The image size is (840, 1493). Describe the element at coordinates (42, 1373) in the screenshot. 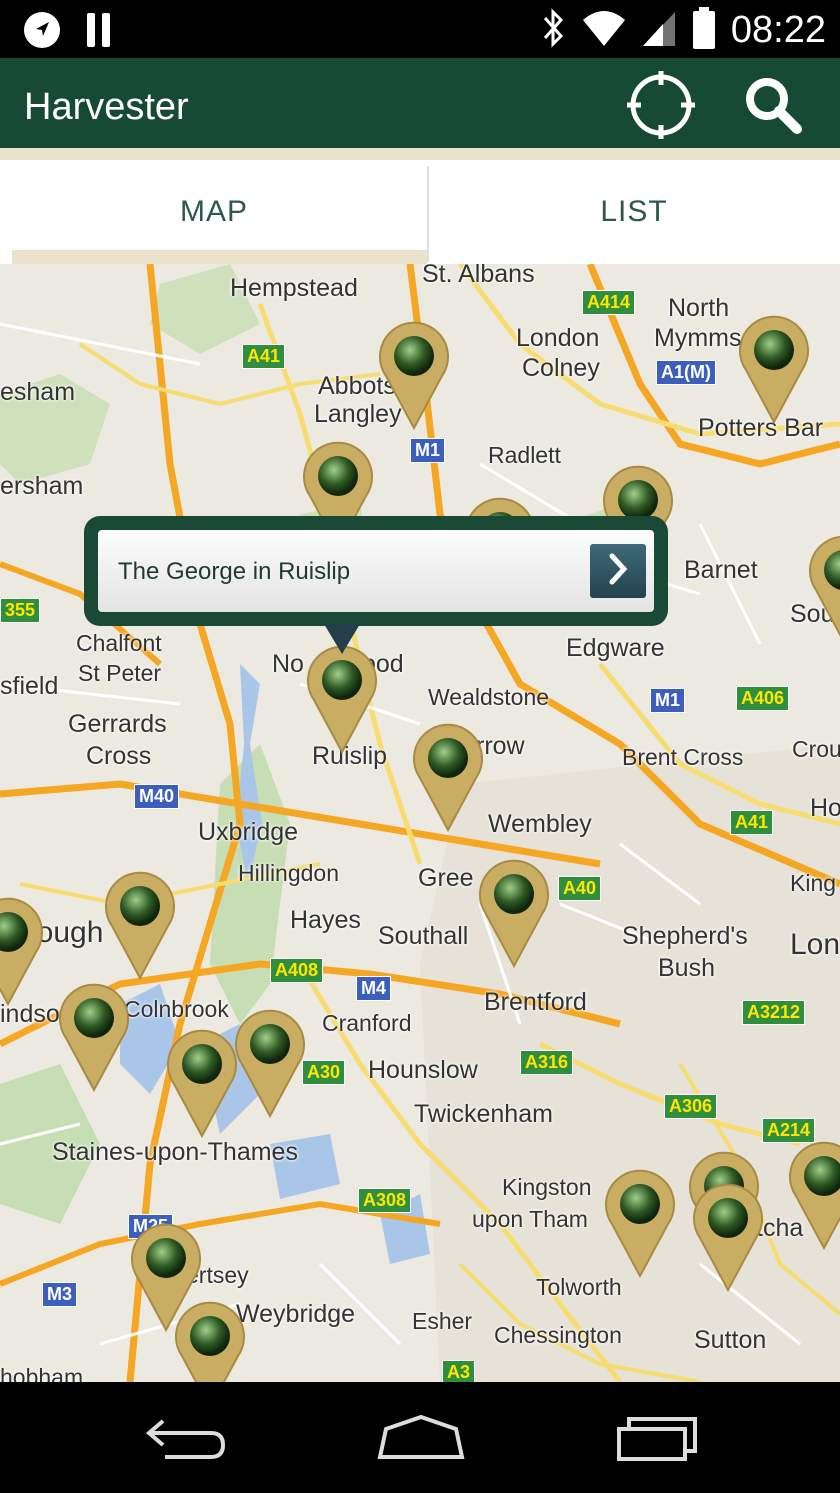

I see `place-label: hobham` at that location.